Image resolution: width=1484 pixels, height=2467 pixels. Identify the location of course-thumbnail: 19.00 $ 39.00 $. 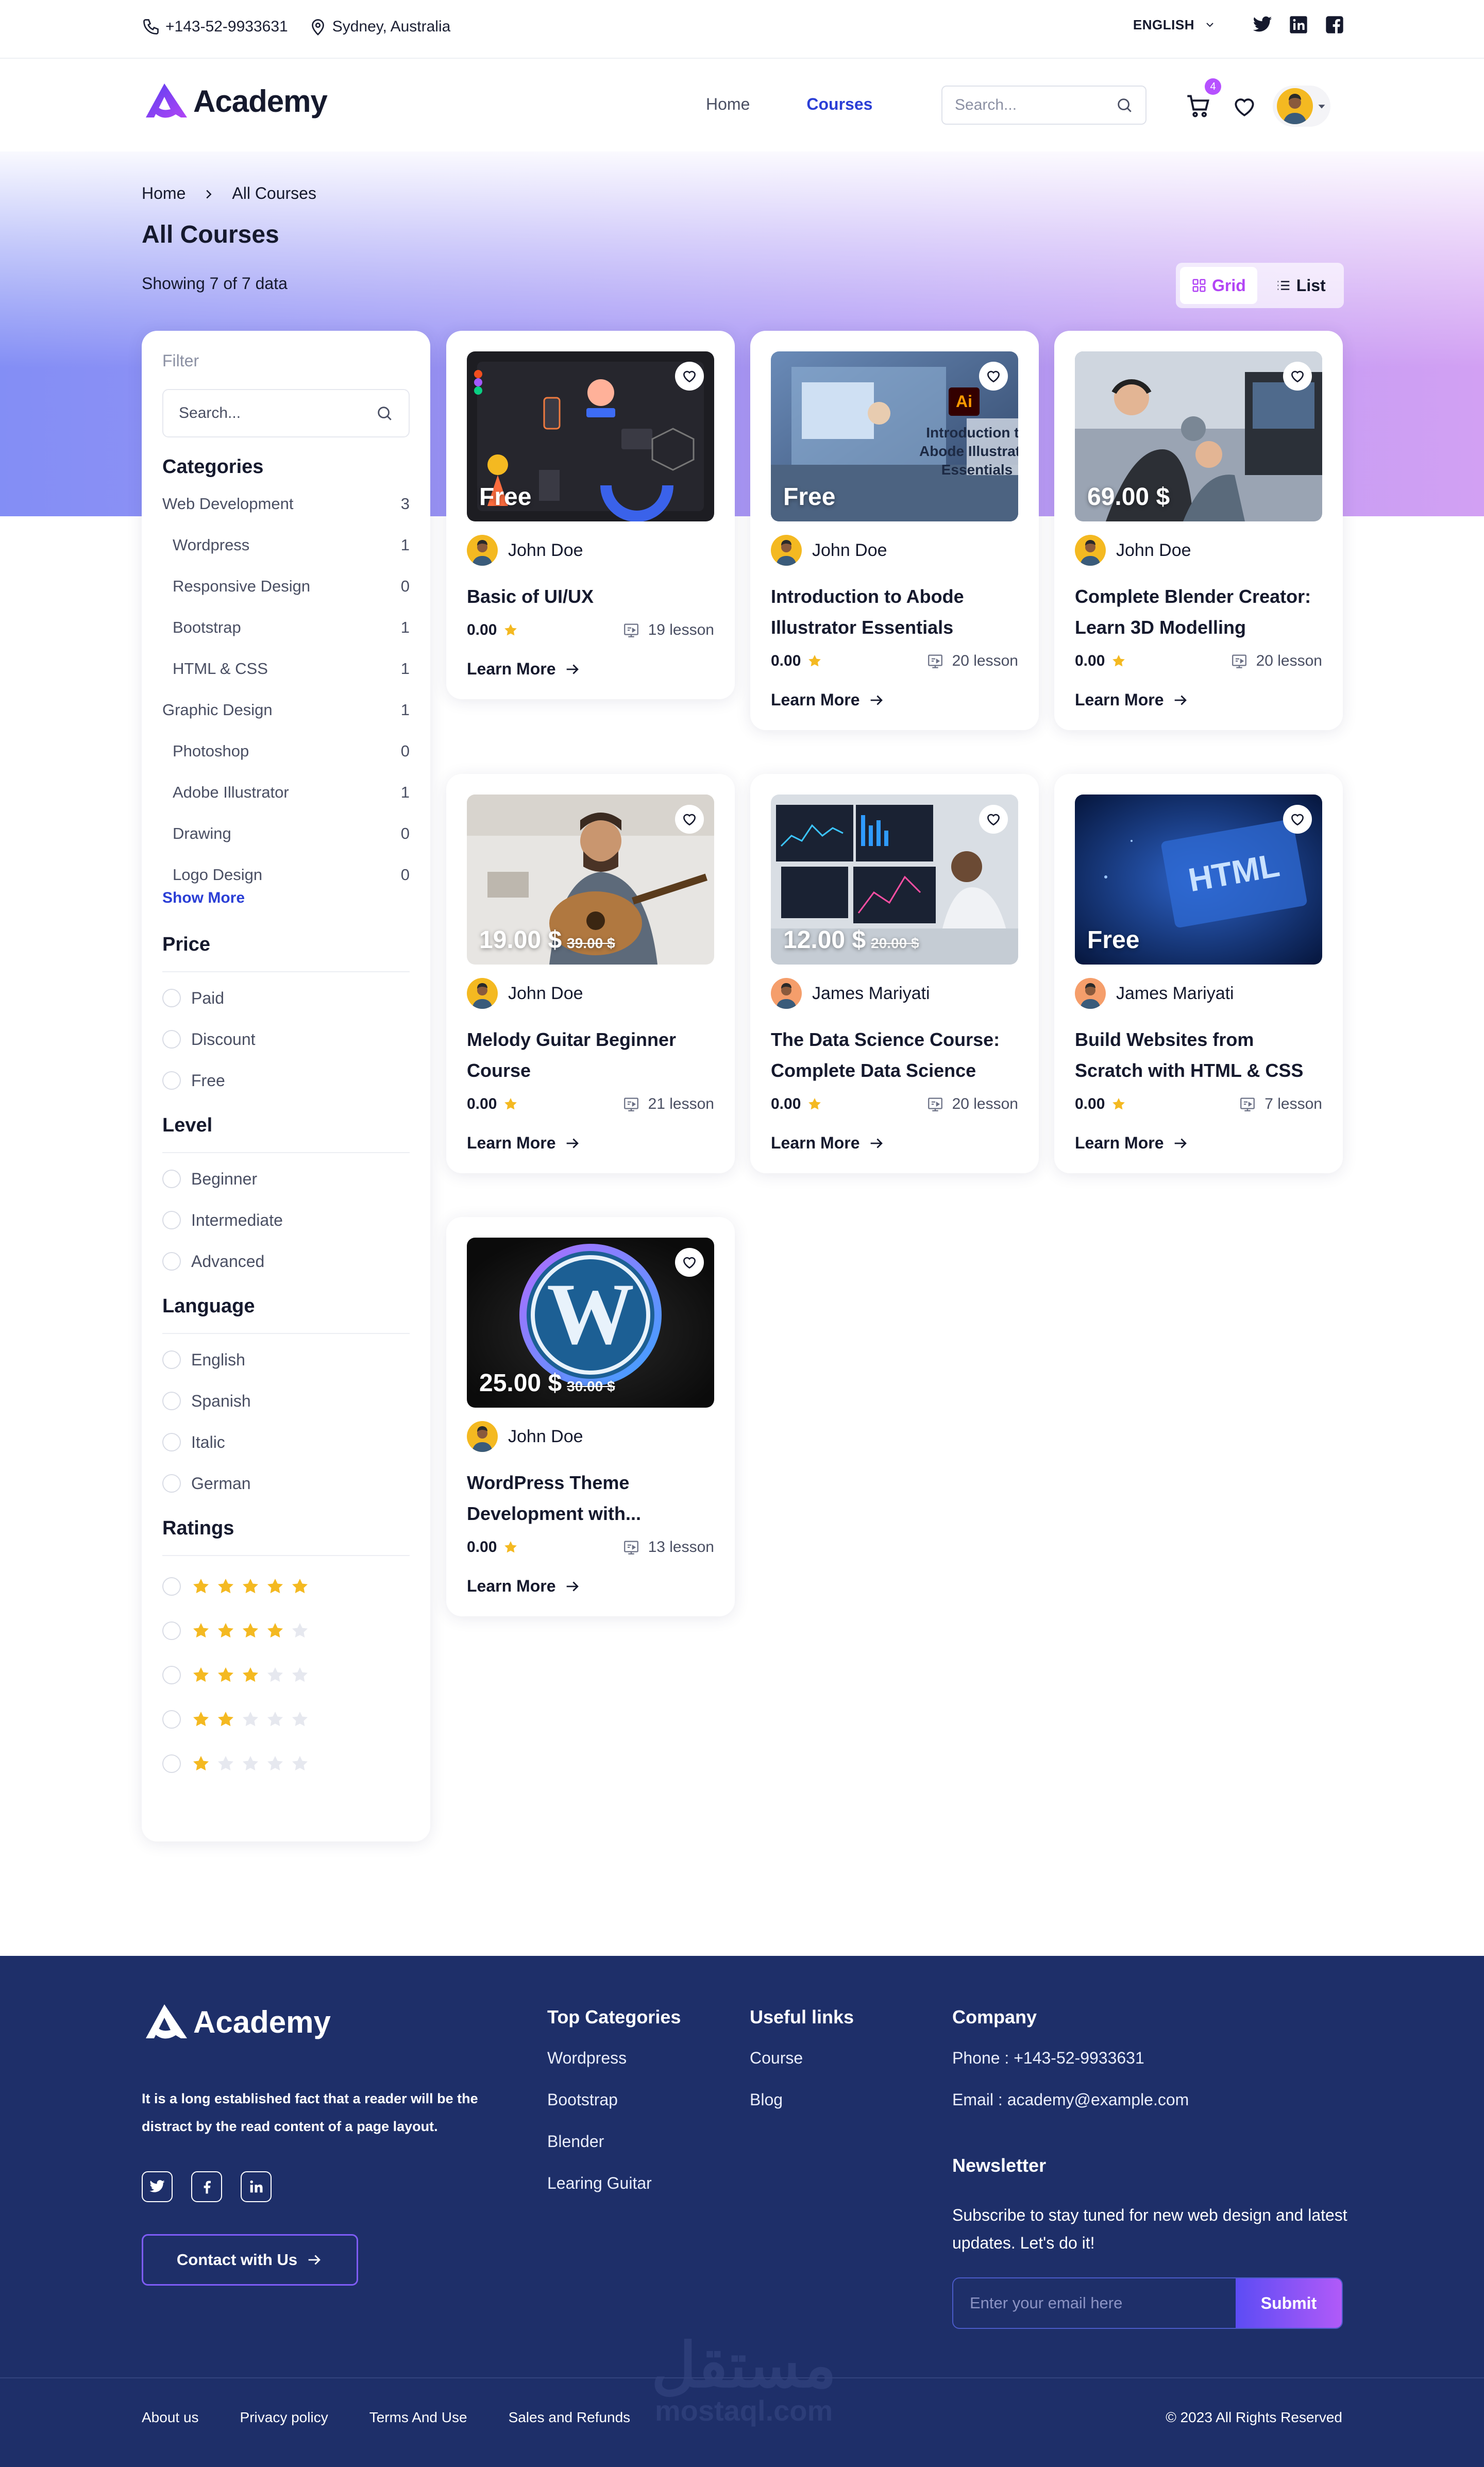
(590, 880).